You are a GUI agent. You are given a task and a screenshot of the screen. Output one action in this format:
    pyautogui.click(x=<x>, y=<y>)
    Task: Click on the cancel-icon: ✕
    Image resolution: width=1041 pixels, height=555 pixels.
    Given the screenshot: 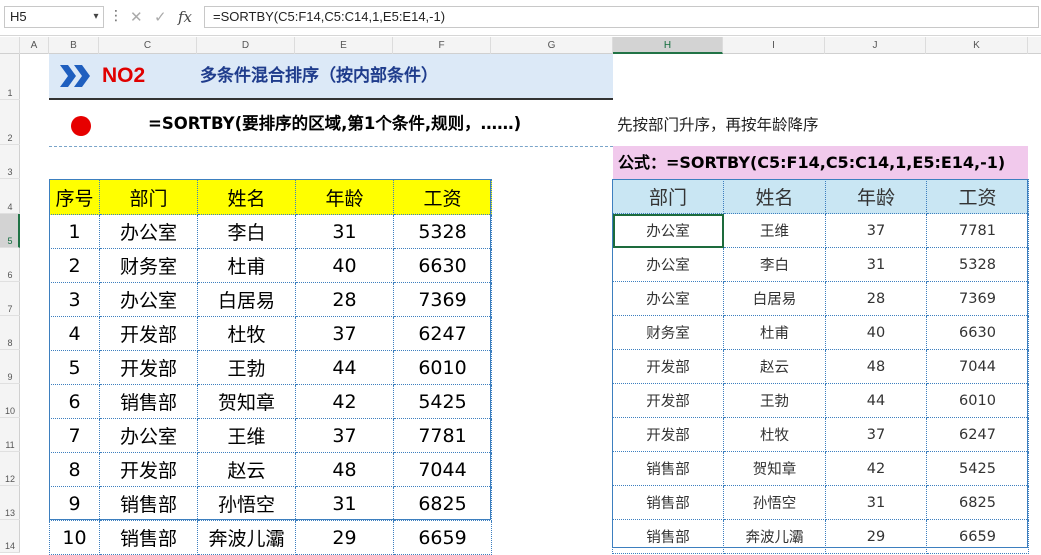 What is the action you would take?
    pyautogui.click(x=136, y=17)
    